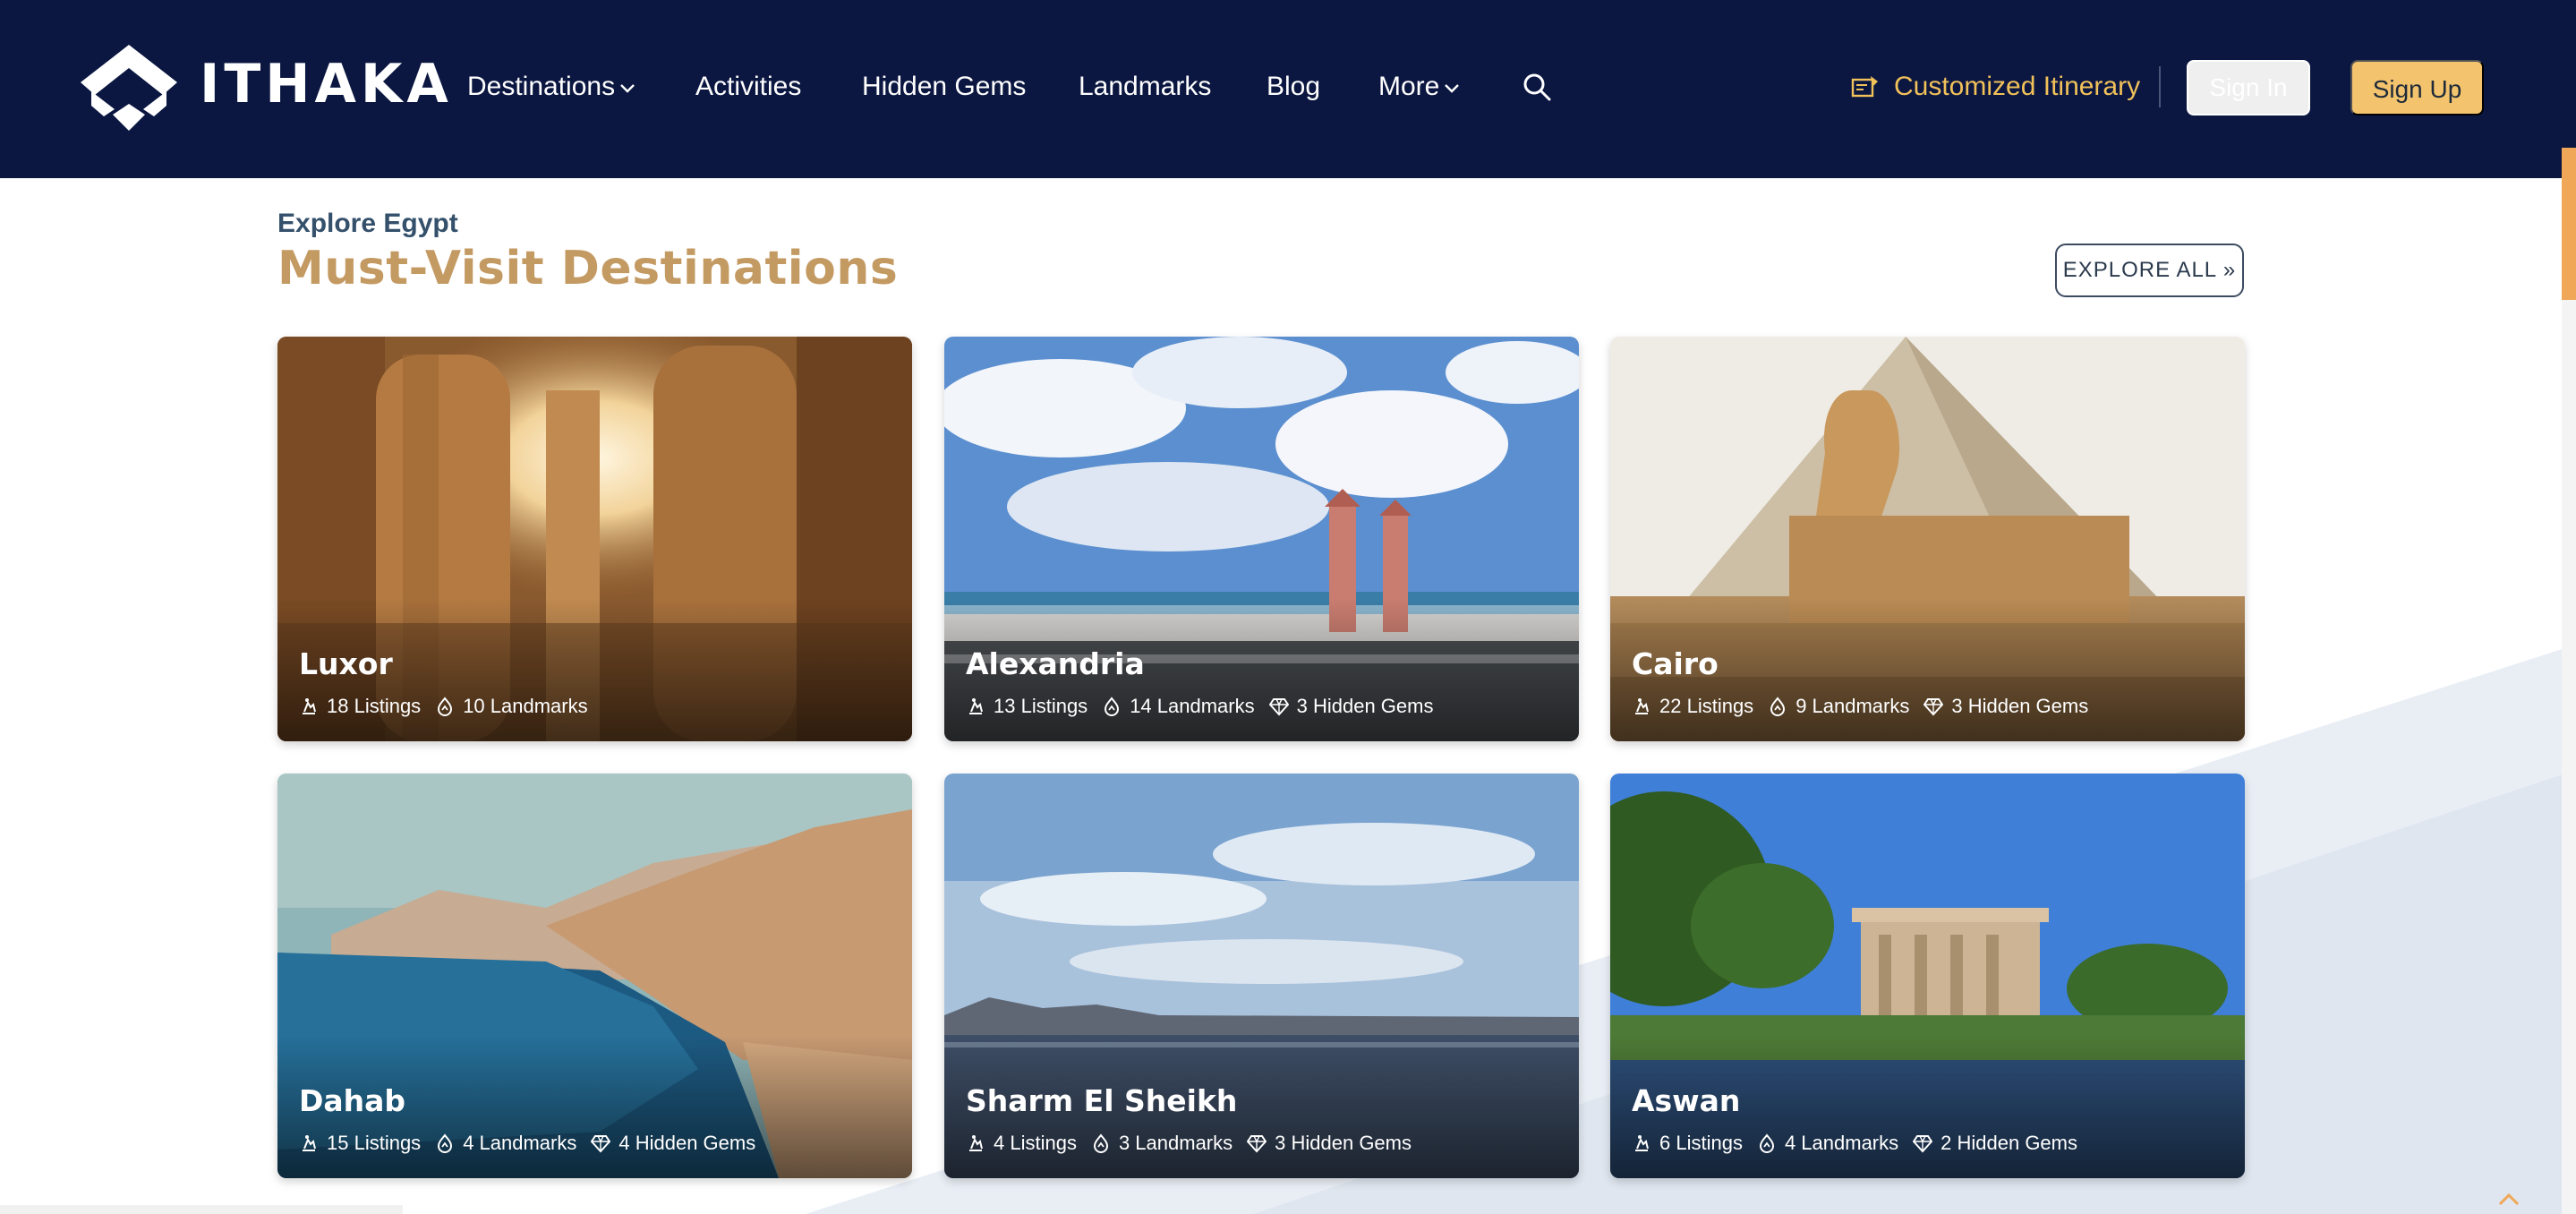 This screenshot has width=2576, height=1214. I want to click on landmarks-count: 10 Landmarks, so click(525, 706).